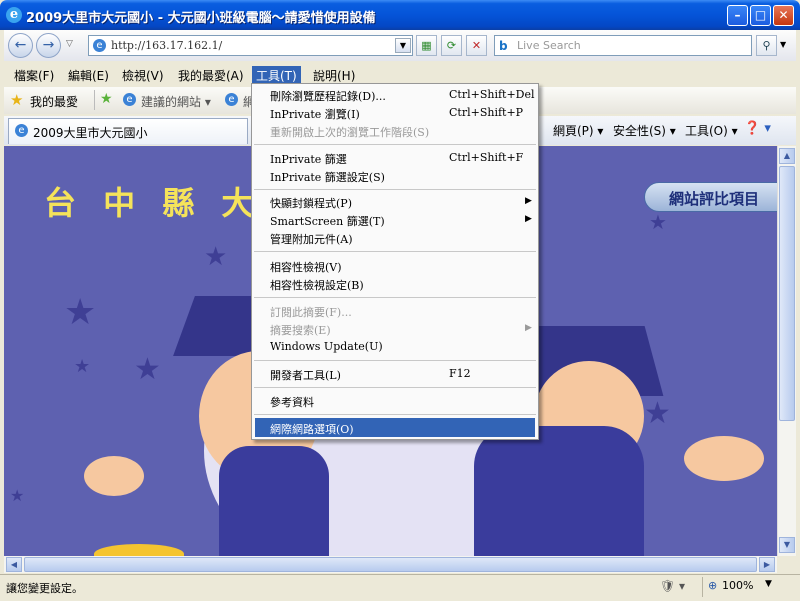 This screenshot has height=601, width=800. I want to click on site-rating-badge: 網站評比項目, so click(711, 197).